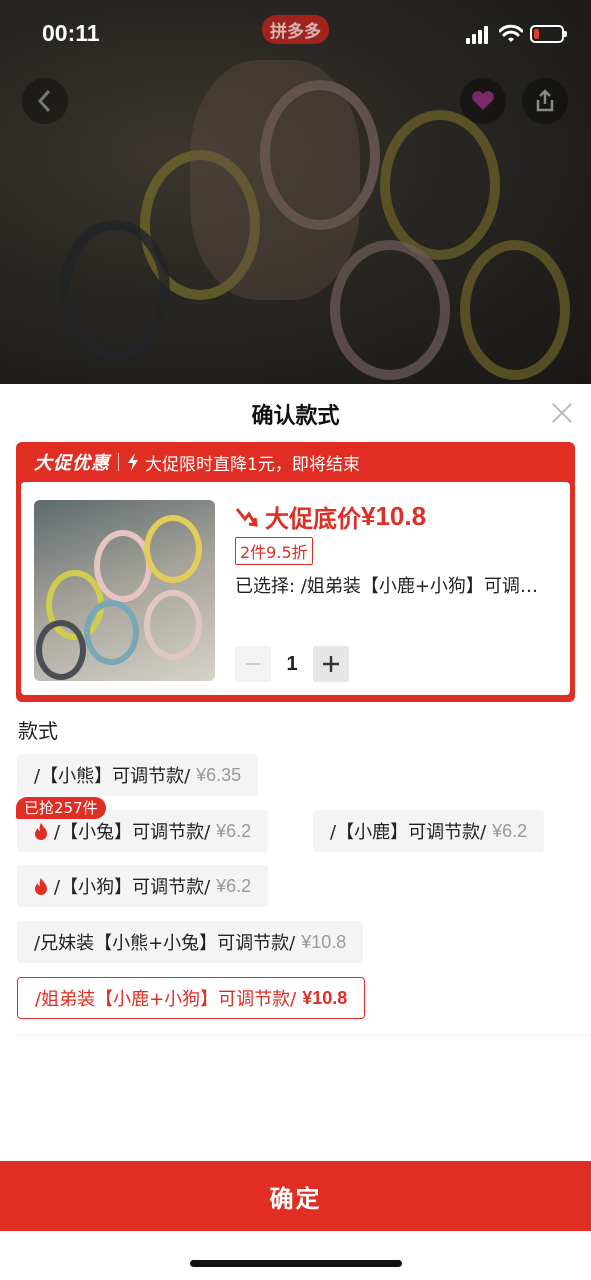 The image size is (591, 1280). I want to click on decrease-button, so click(253, 664).